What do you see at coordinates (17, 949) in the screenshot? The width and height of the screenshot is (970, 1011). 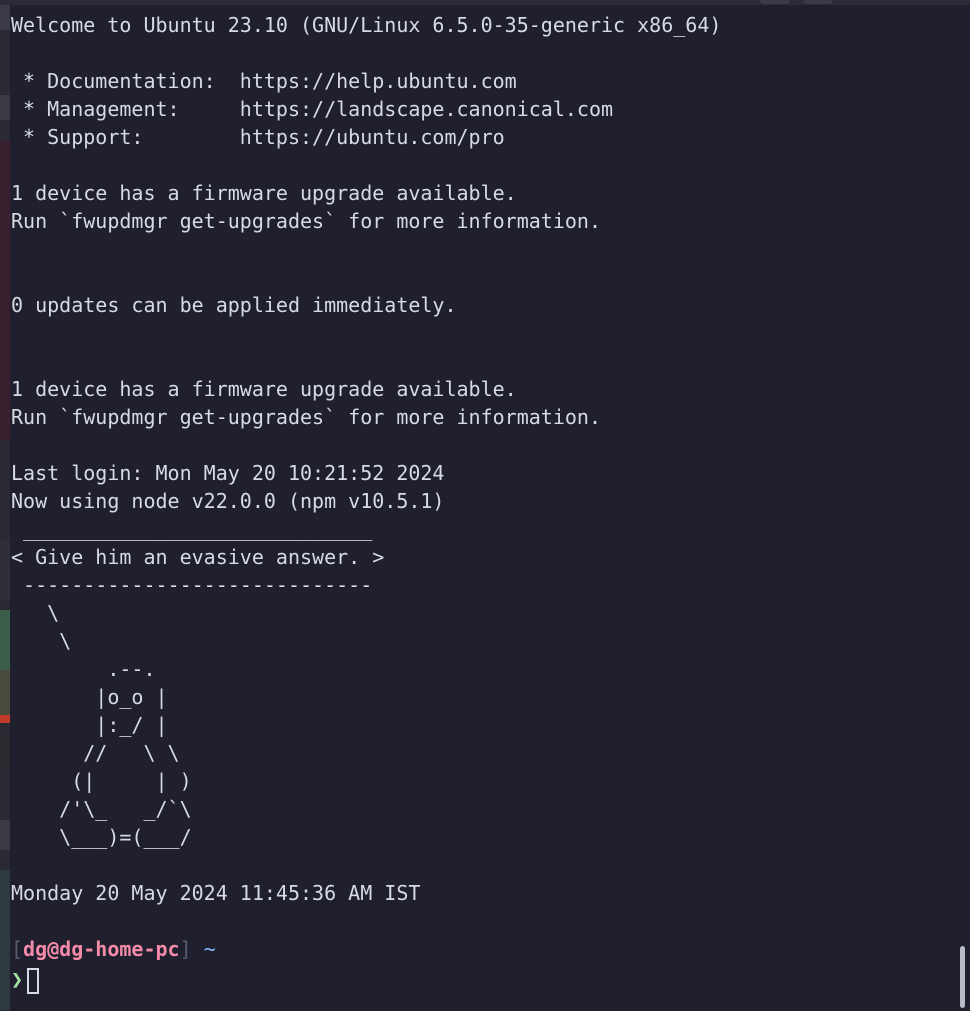 I see `prompt-open-bracket: [` at bounding box center [17, 949].